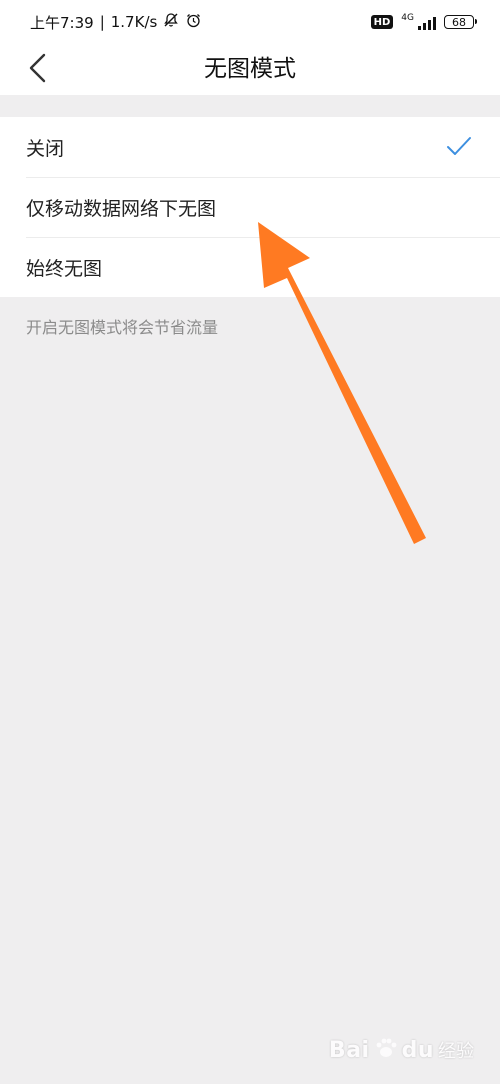 The image size is (500, 1084). Describe the element at coordinates (417, 1050) in the screenshot. I see `watermark-brand-2: du` at that location.